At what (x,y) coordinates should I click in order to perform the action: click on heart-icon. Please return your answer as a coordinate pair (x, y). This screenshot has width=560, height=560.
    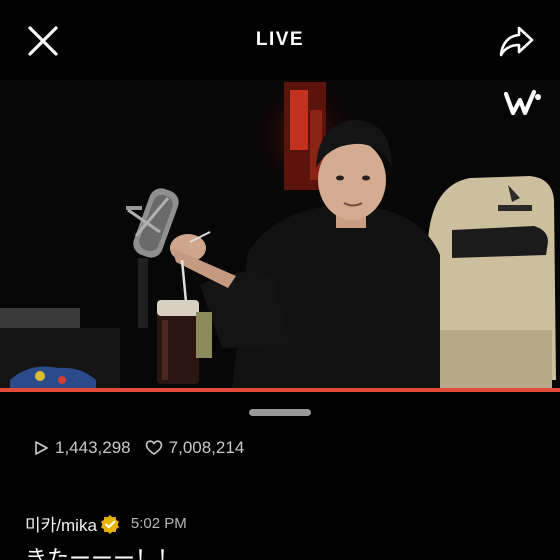
    Looking at the image, I should click on (153, 447).